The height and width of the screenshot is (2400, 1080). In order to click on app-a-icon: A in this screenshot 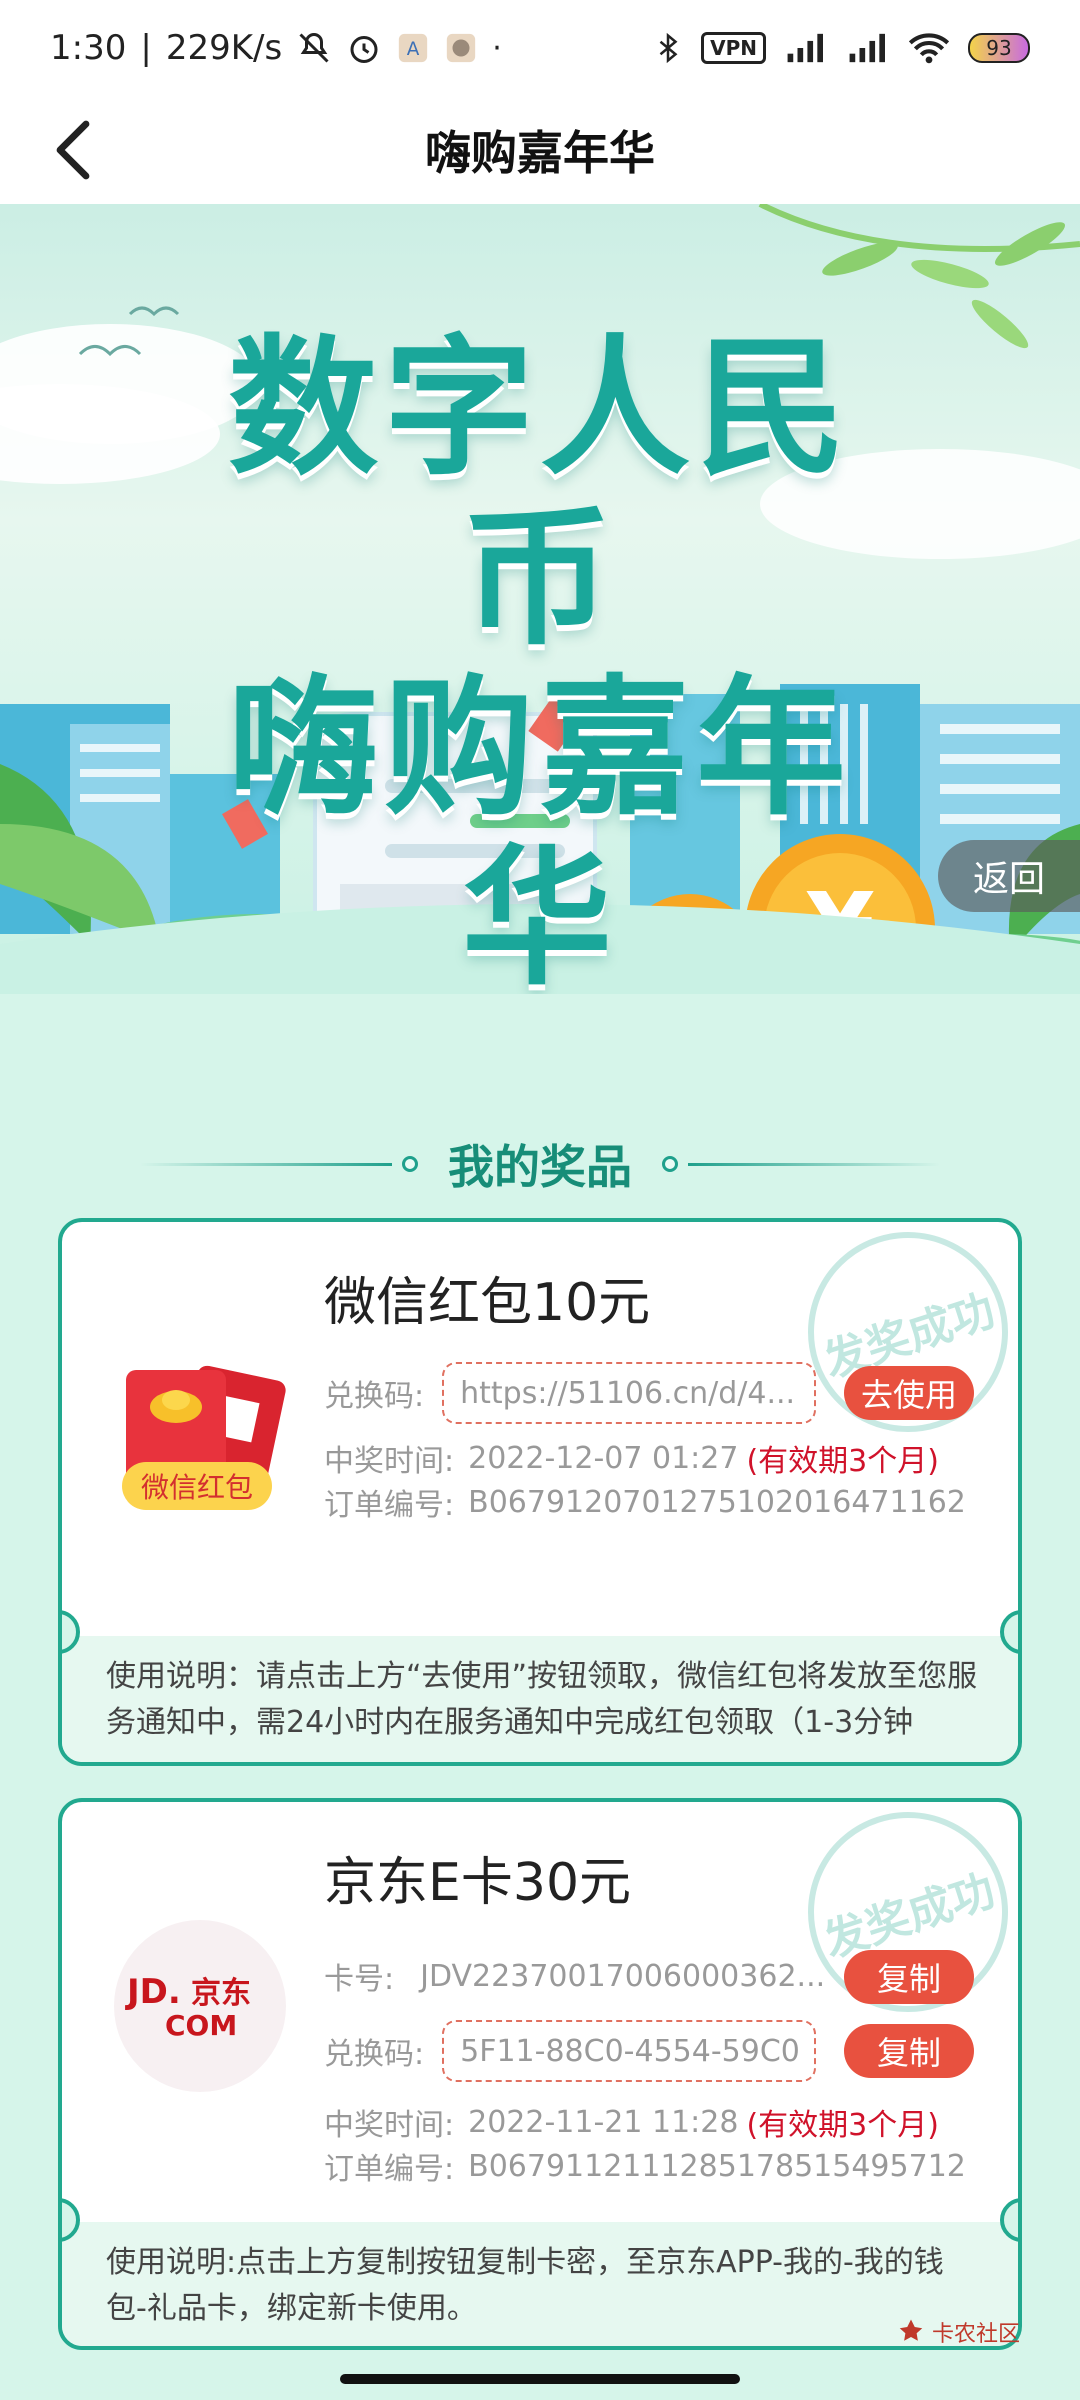, I will do `click(413, 48)`.